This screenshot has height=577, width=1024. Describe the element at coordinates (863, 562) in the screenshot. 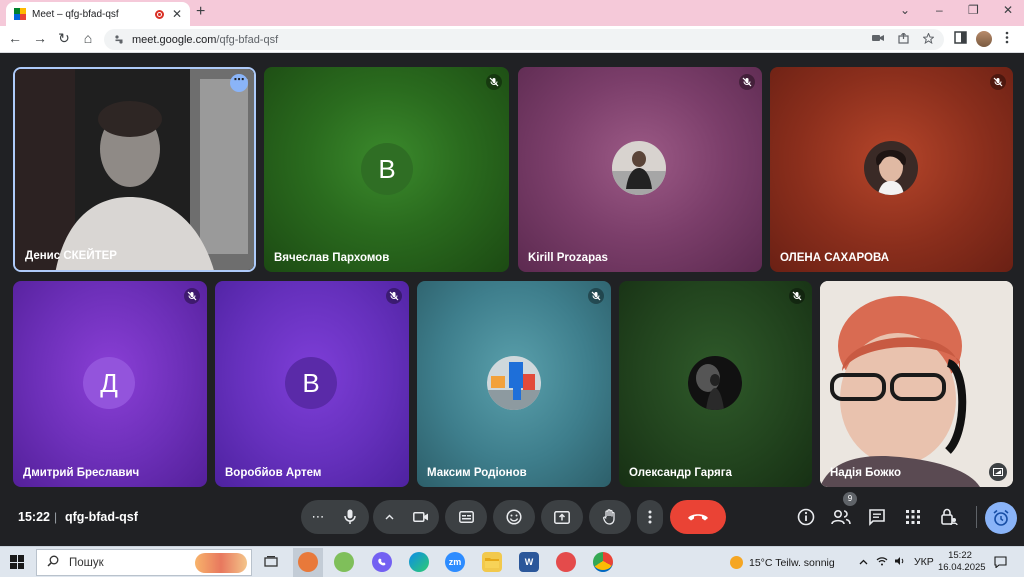

I see `tray-overflow-icon` at that location.